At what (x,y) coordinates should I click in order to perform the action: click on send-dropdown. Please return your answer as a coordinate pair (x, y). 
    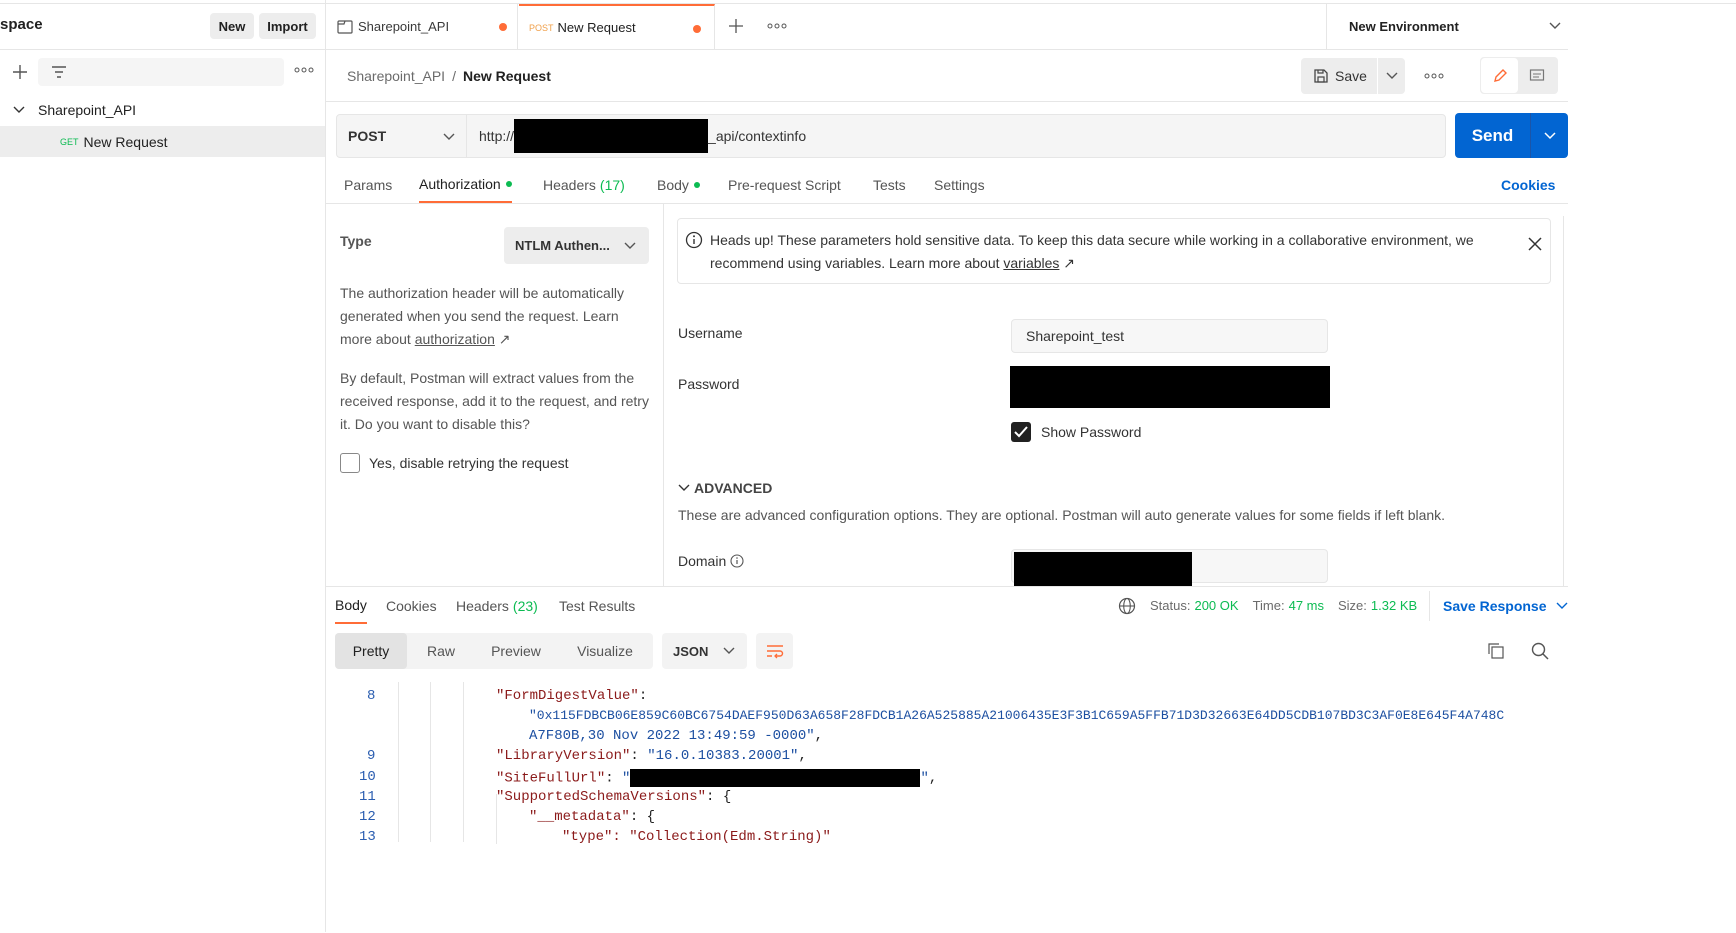
    Looking at the image, I should click on (1549, 135).